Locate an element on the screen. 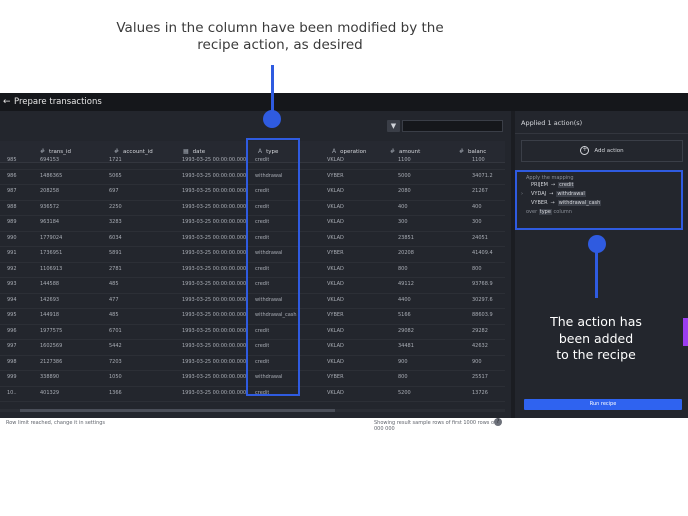 This screenshot has width=688, height=516. action-heading: Apply the mapping is located at coordinates (550, 178).